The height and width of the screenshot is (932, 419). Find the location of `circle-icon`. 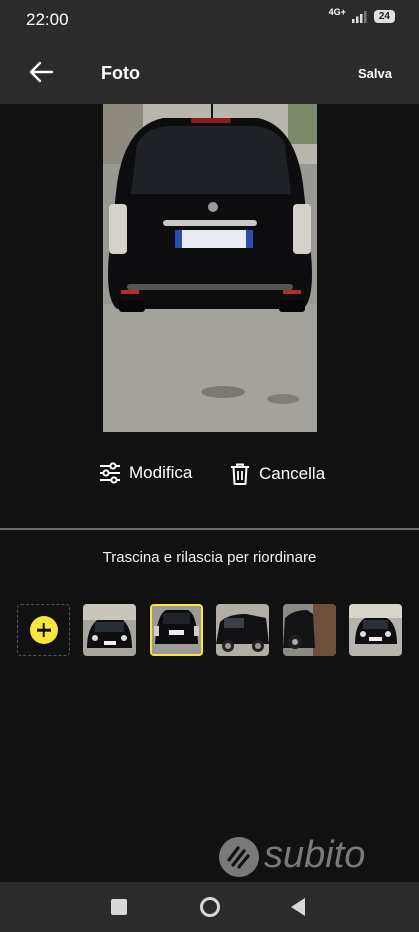

circle-icon is located at coordinates (210, 907).